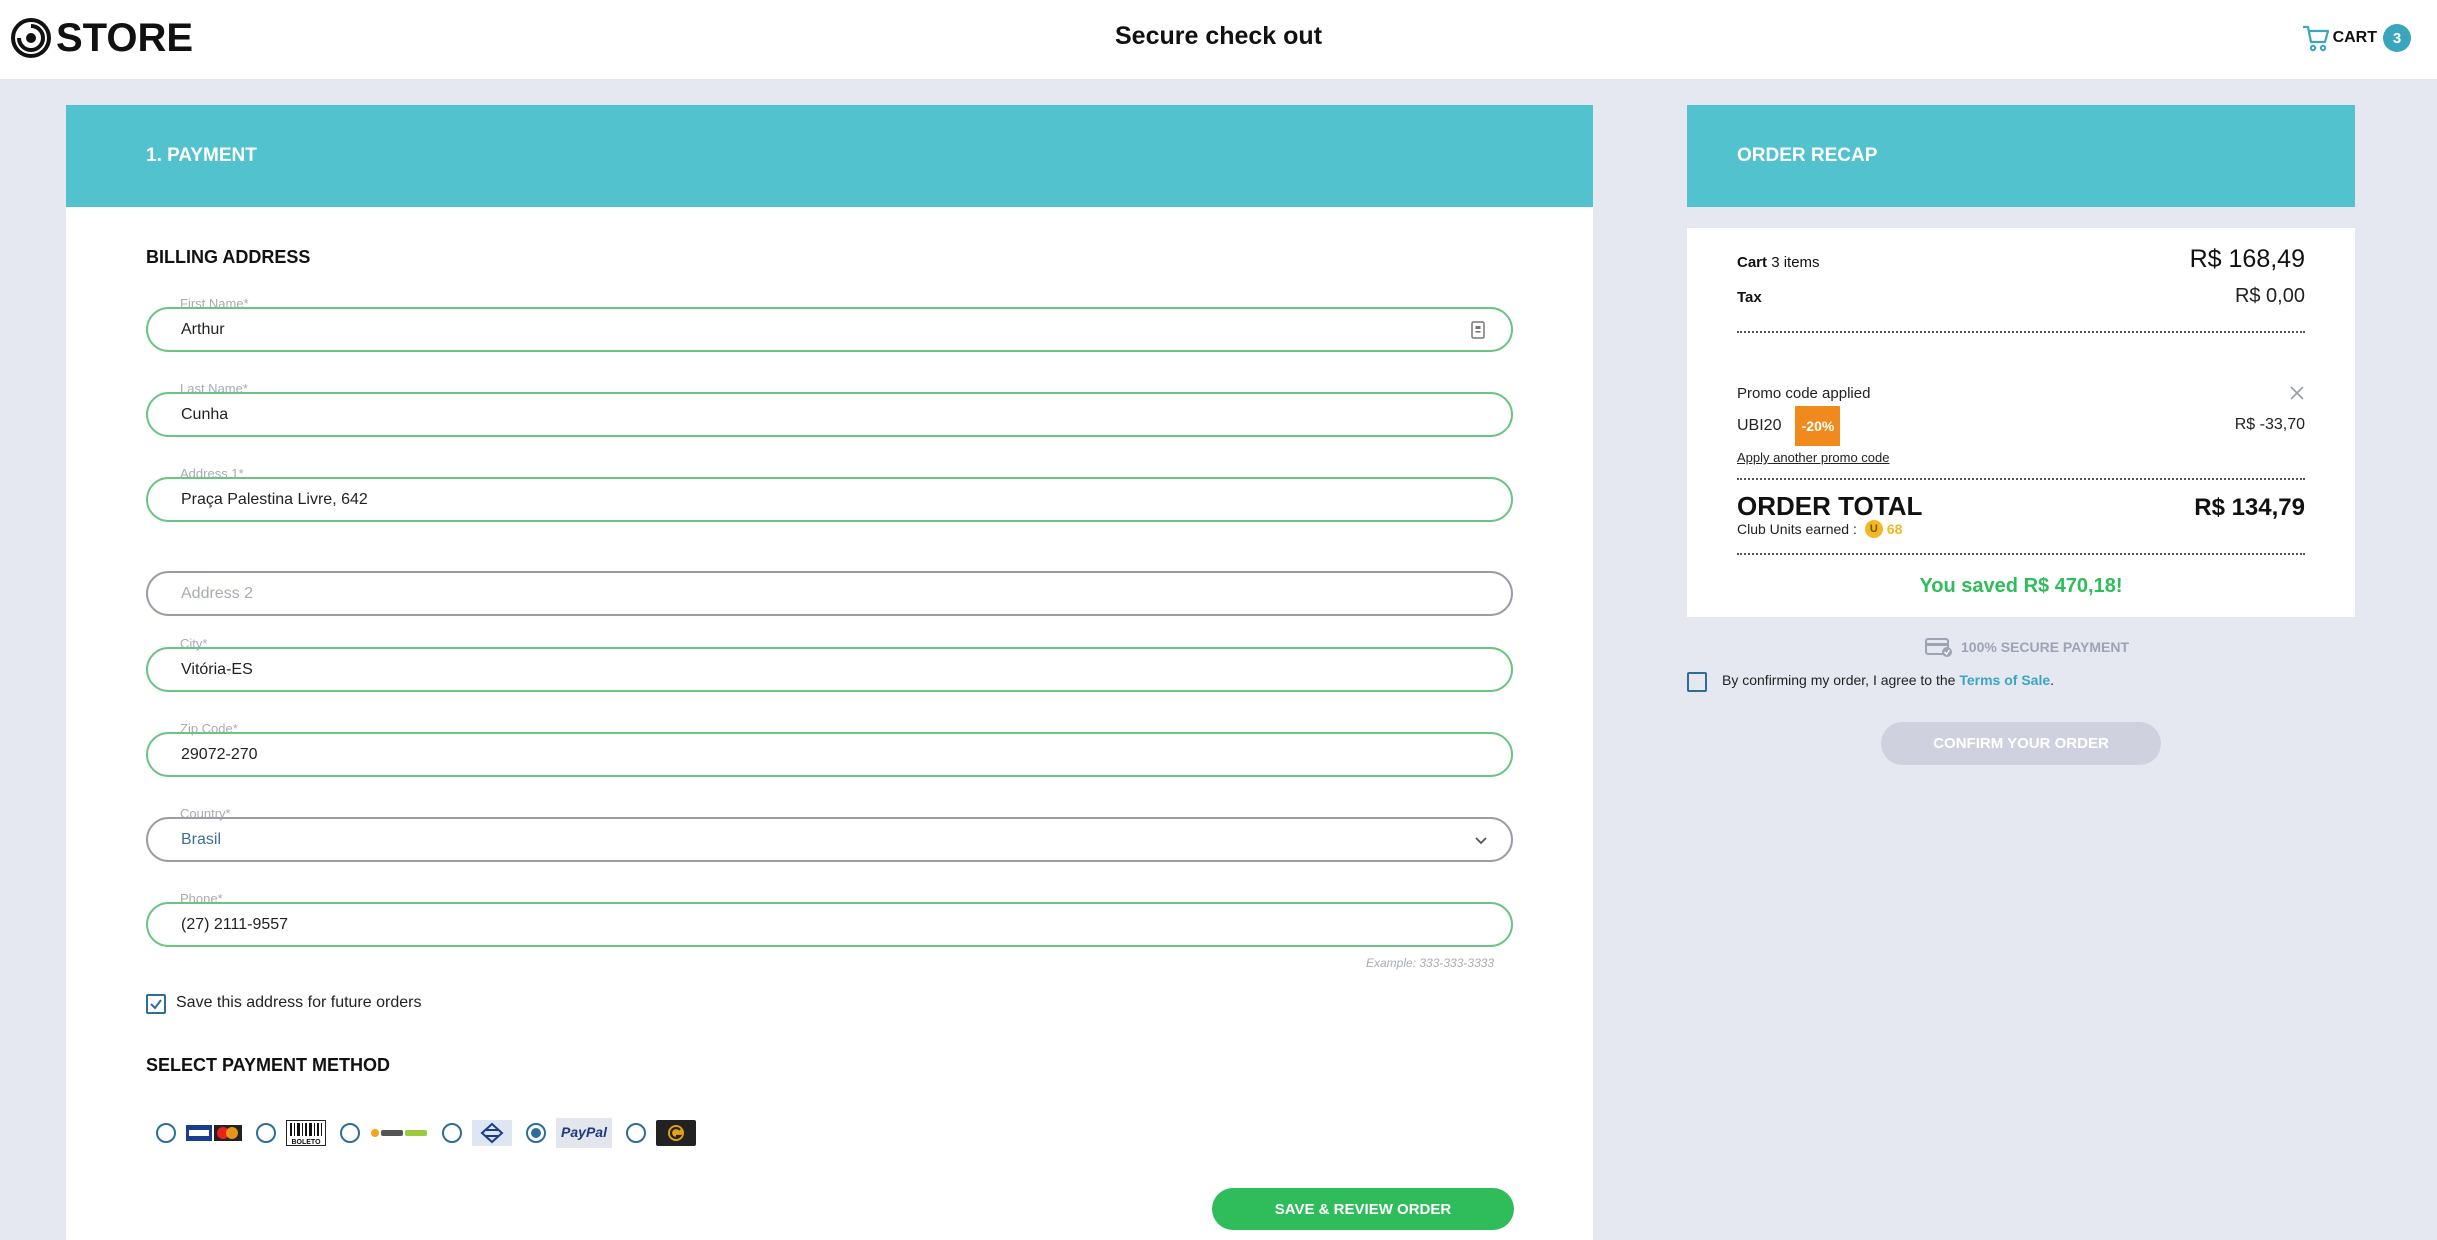 Image resolution: width=2437 pixels, height=1240 pixels. Describe the element at coordinates (1873, 529) in the screenshot. I see `club-units-coin-icon: U` at that location.